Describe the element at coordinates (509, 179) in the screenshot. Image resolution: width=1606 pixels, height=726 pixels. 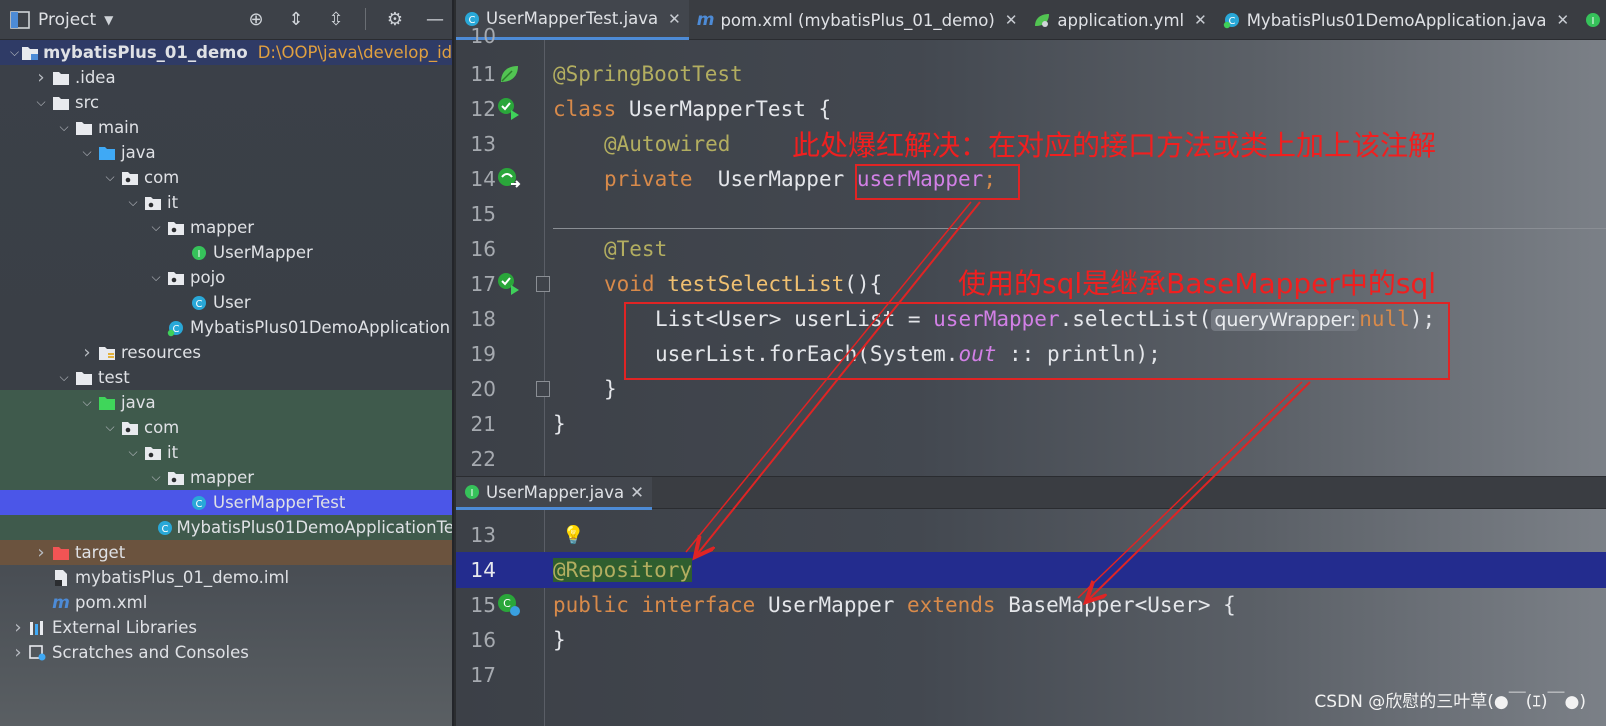
I see `navigate-bean-gutter-icon` at that location.